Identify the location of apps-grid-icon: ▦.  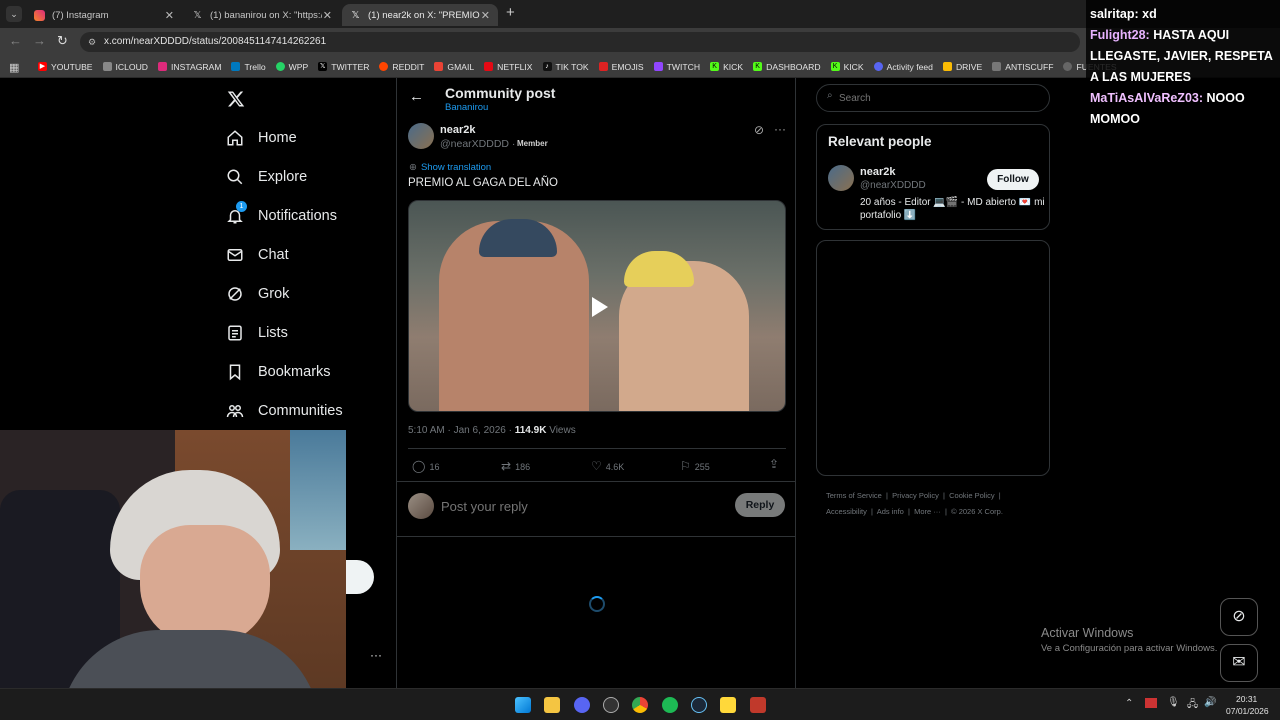
(14, 67).